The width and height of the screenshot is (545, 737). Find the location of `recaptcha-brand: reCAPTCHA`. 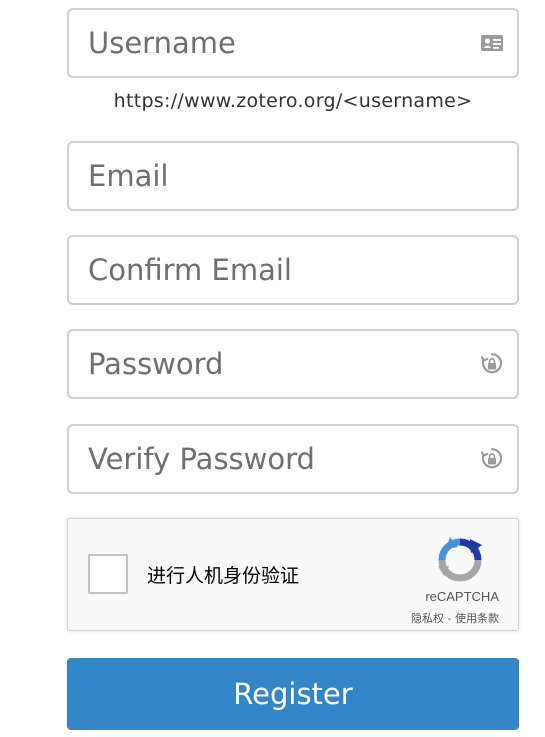

recaptcha-brand: reCAPTCHA is located at coordinates (462, 596).